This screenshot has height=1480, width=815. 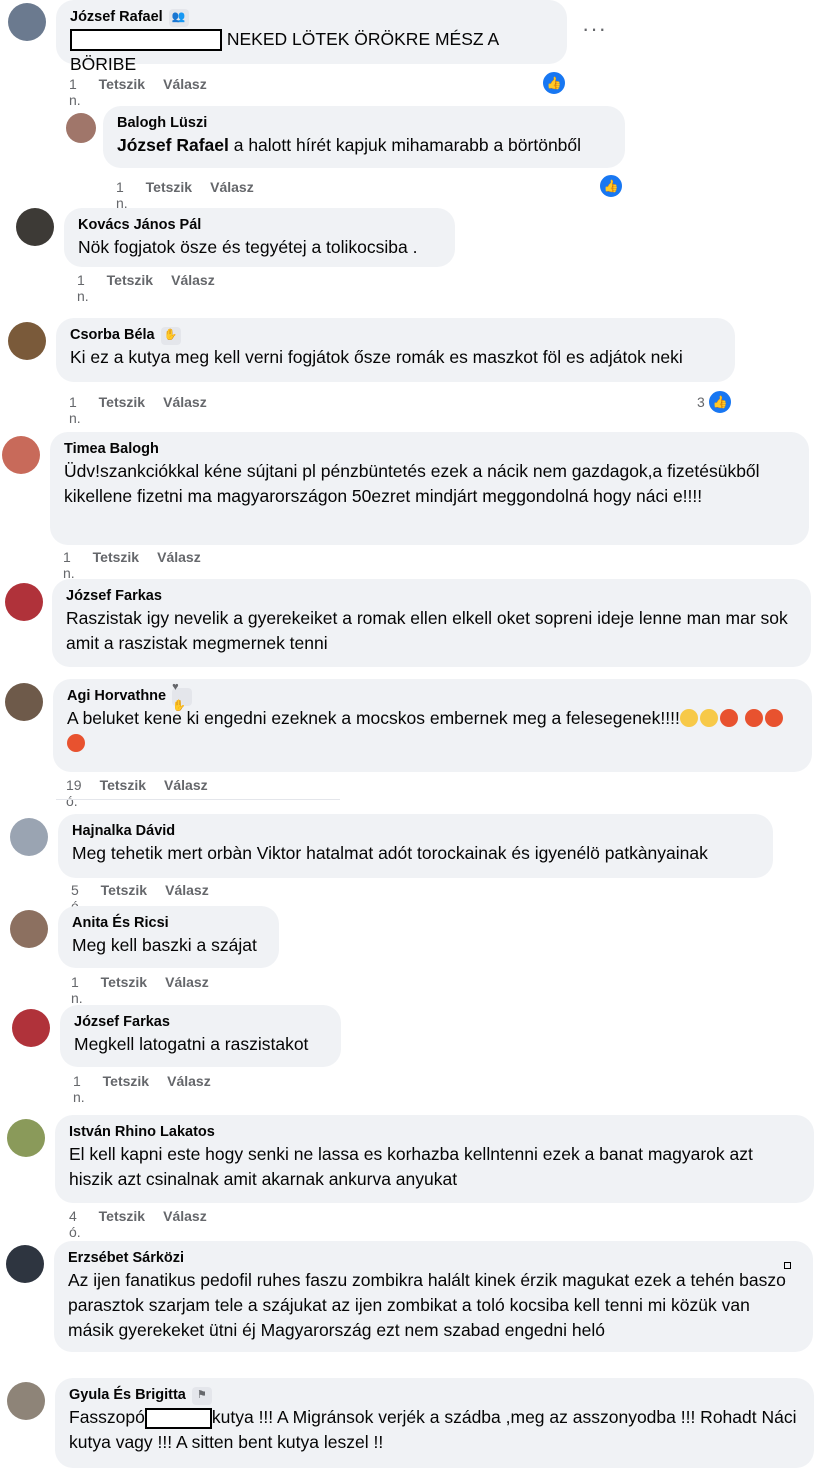 I want to click on author-name: Balogh Lüszi, so click(x=162, y=123).